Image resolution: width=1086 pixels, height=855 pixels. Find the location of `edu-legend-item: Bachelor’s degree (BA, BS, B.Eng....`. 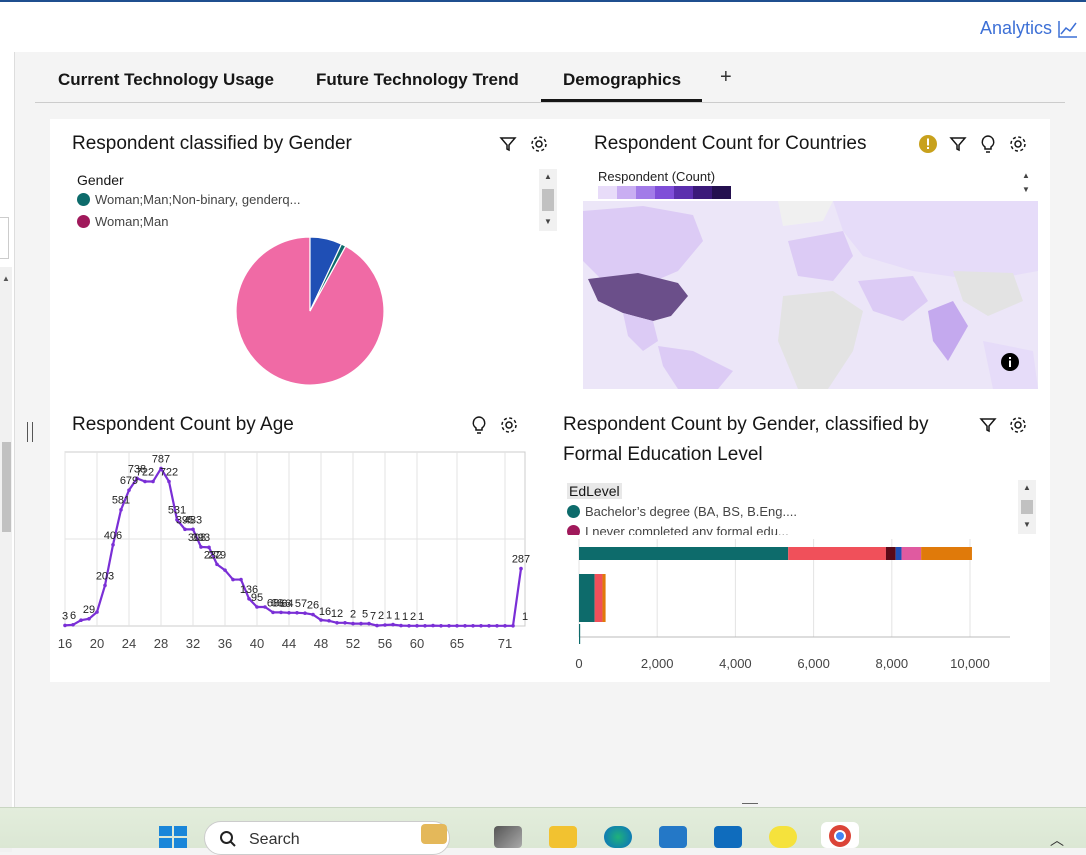

edu-legend-item: Bachelor’s degree (BA, BS, B.Eng.... is located at coordinates (682, 511).